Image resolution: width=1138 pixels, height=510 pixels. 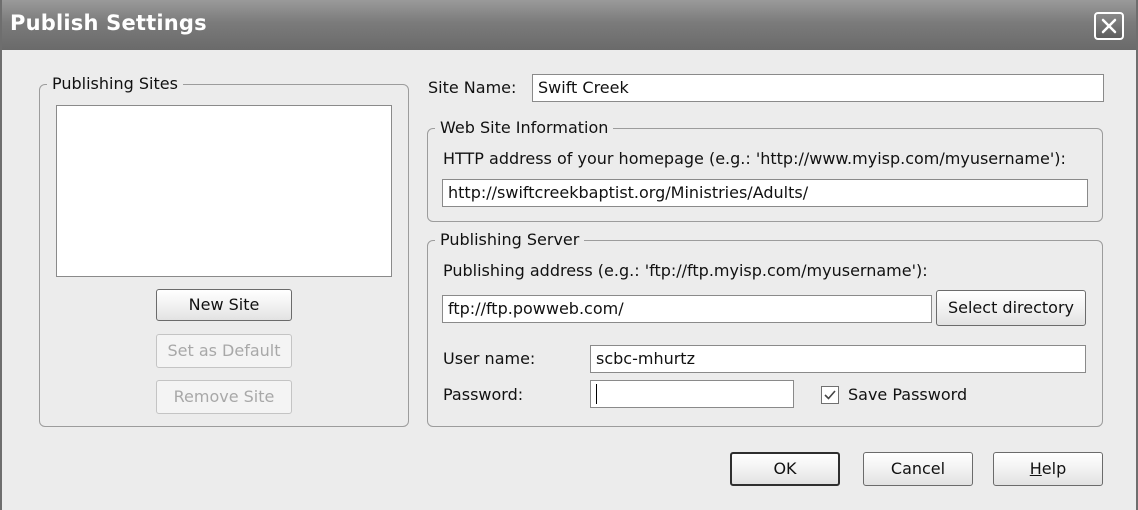 I want to click on window-title: Publish Settings, so click(x=108, y=23).